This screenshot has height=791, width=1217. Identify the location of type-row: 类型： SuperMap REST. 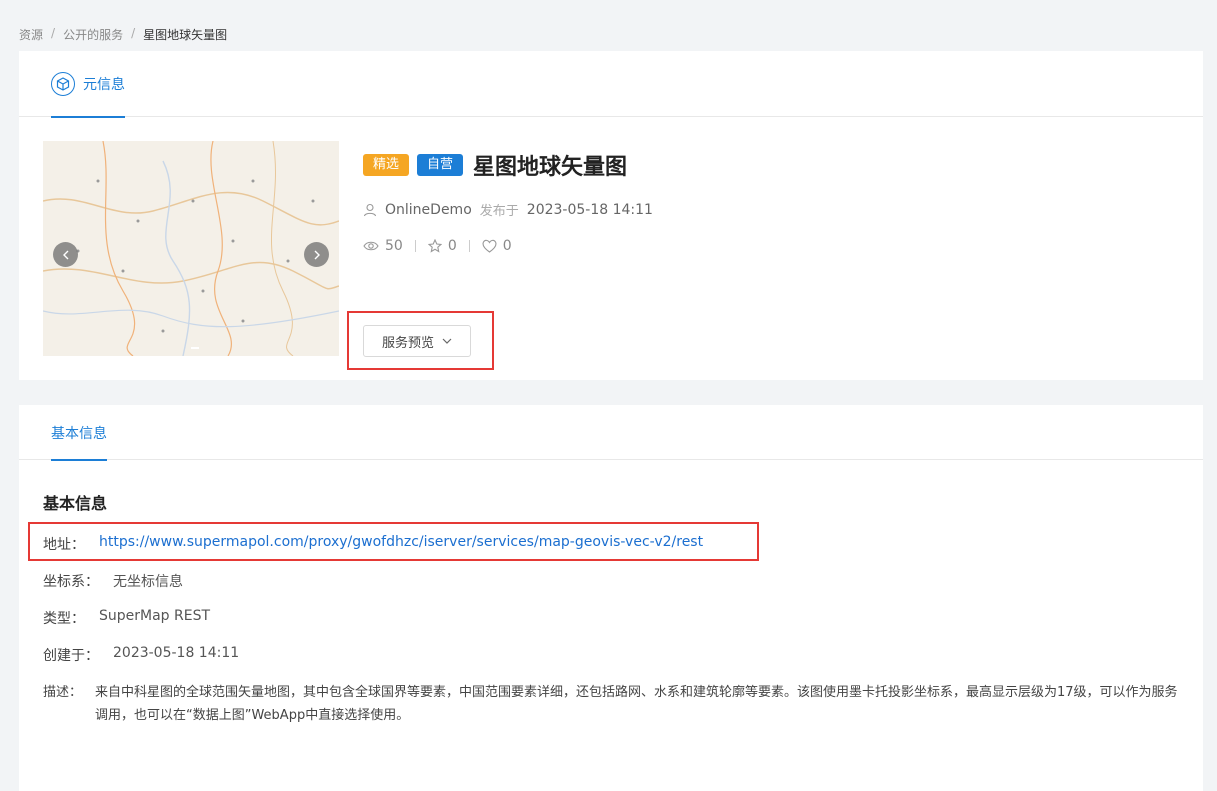
(126, 618).